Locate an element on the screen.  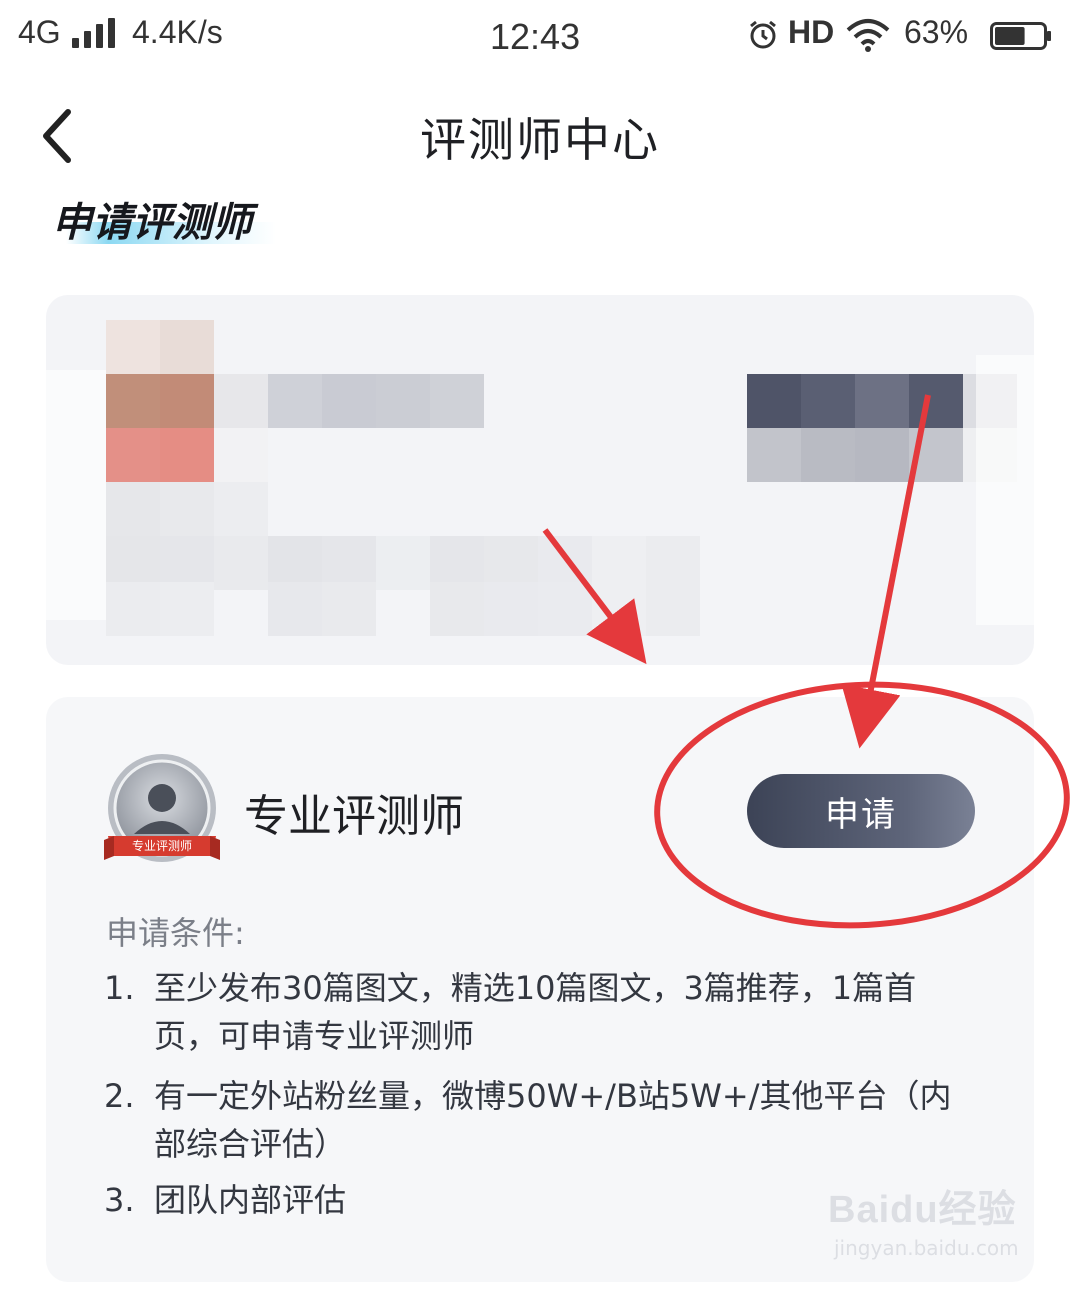
status-bar: 4G 4.4K/s 12:43 HD 63% is located at coordinates (540, 38).